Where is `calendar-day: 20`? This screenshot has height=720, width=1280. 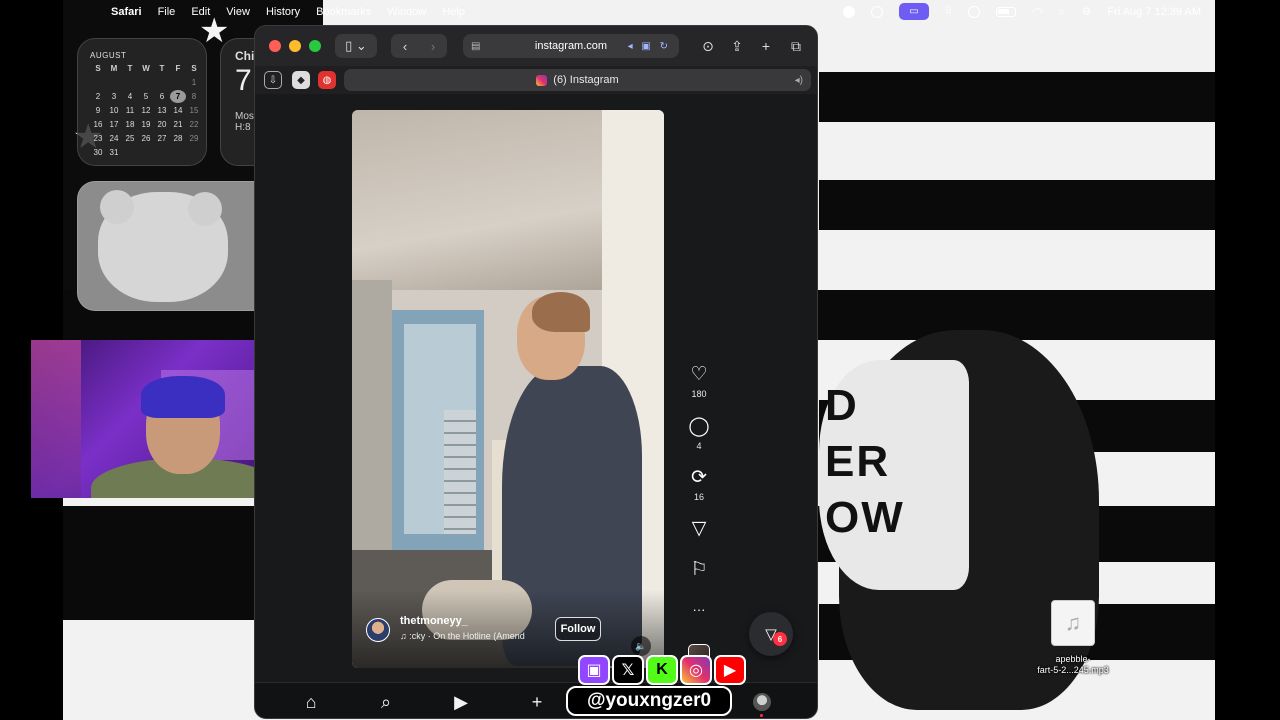 calendar-day: 20 is located at coordinates (162, 124).